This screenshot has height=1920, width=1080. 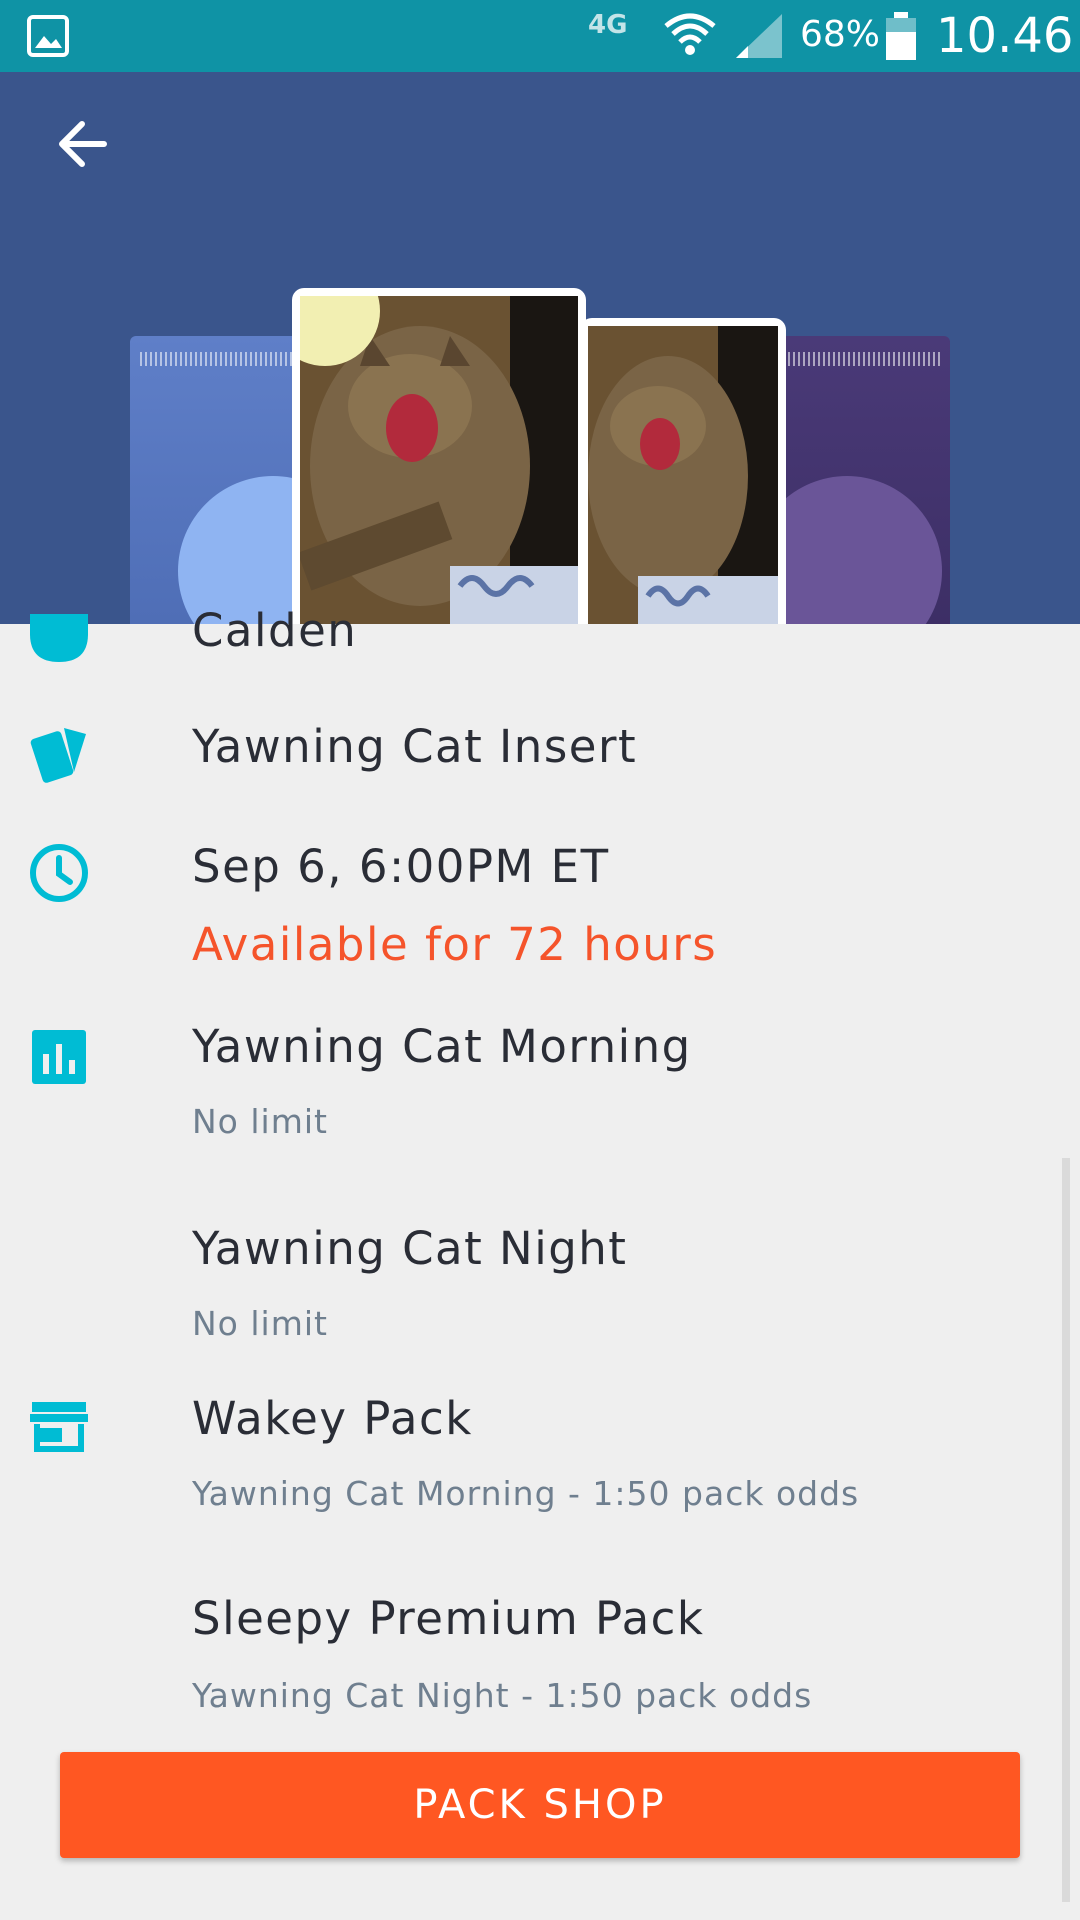 What do you see at coordinates (332, 1418) in the screenshot?
I see `pack-name: Wakey Pack` at bounding box center [332, 1418].